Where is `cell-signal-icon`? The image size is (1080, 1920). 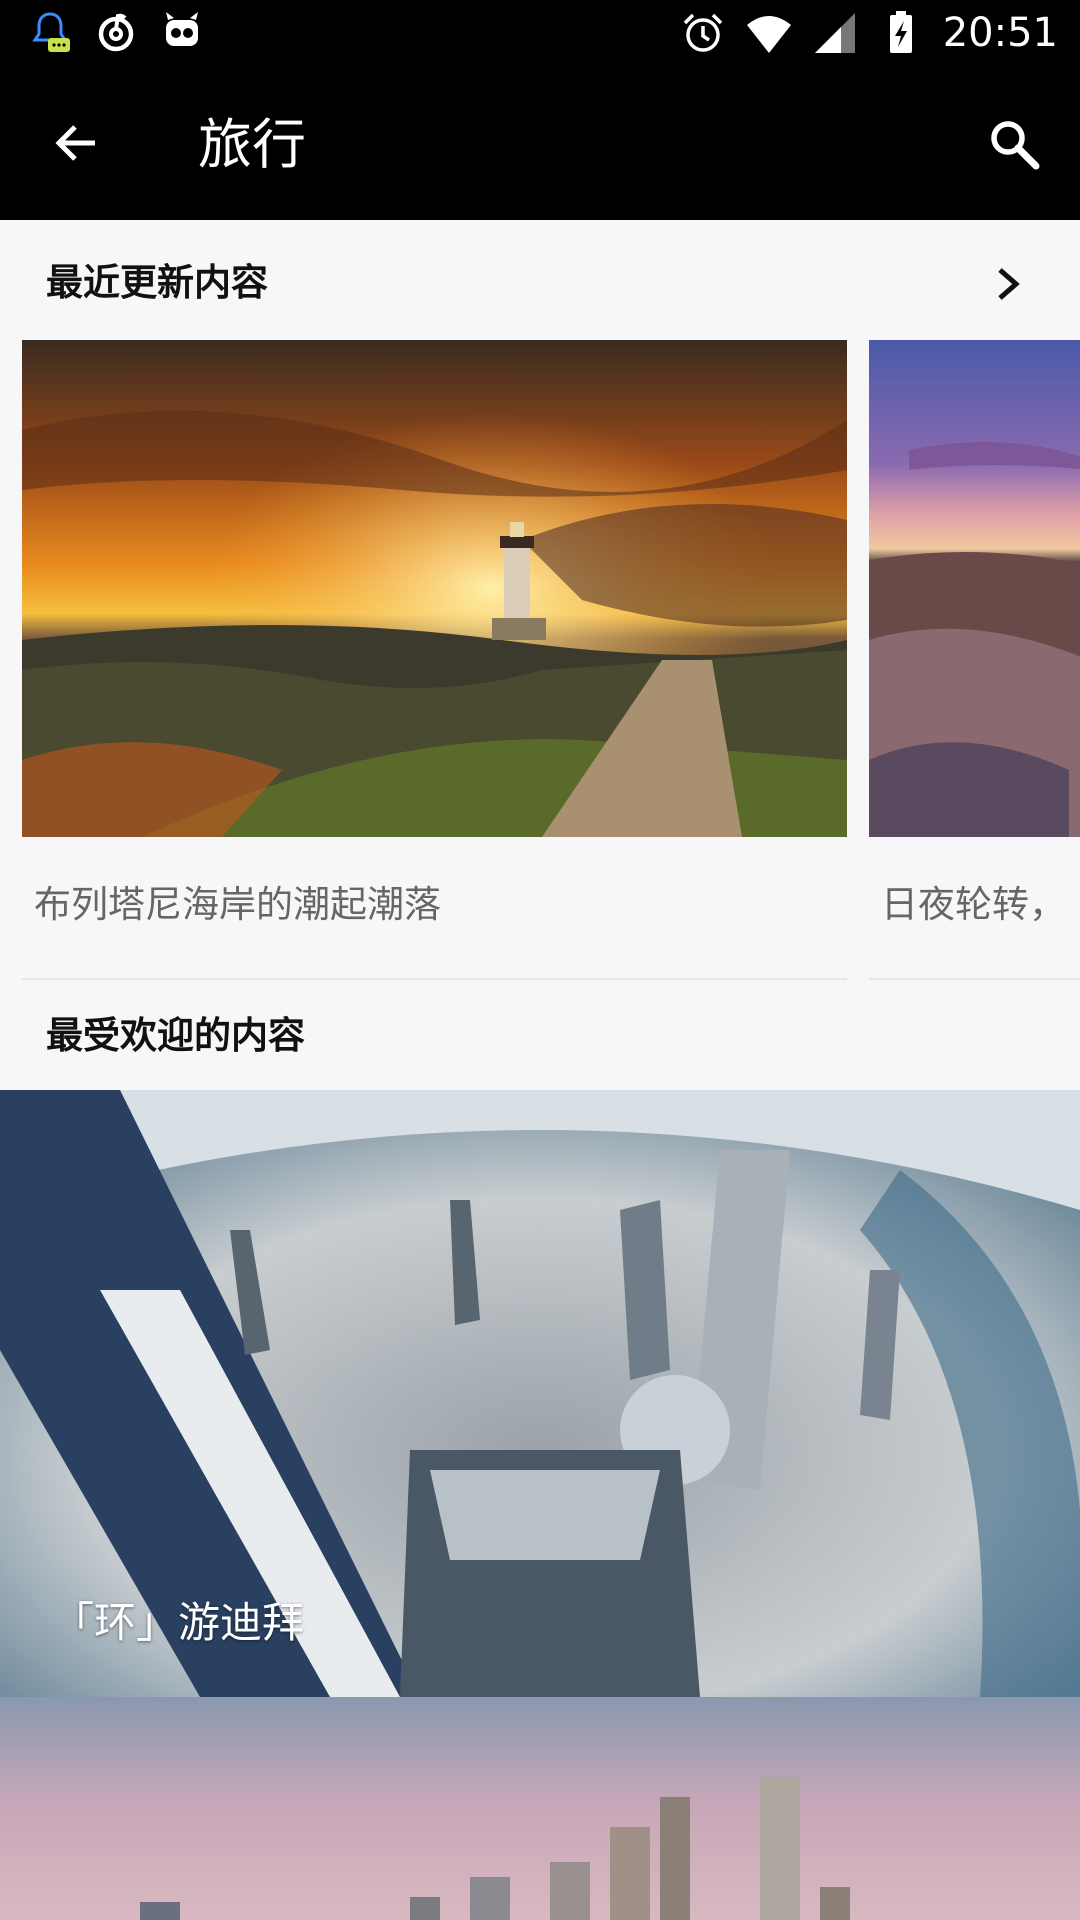
cell-signal-icon is located at coordinates (834, 33).